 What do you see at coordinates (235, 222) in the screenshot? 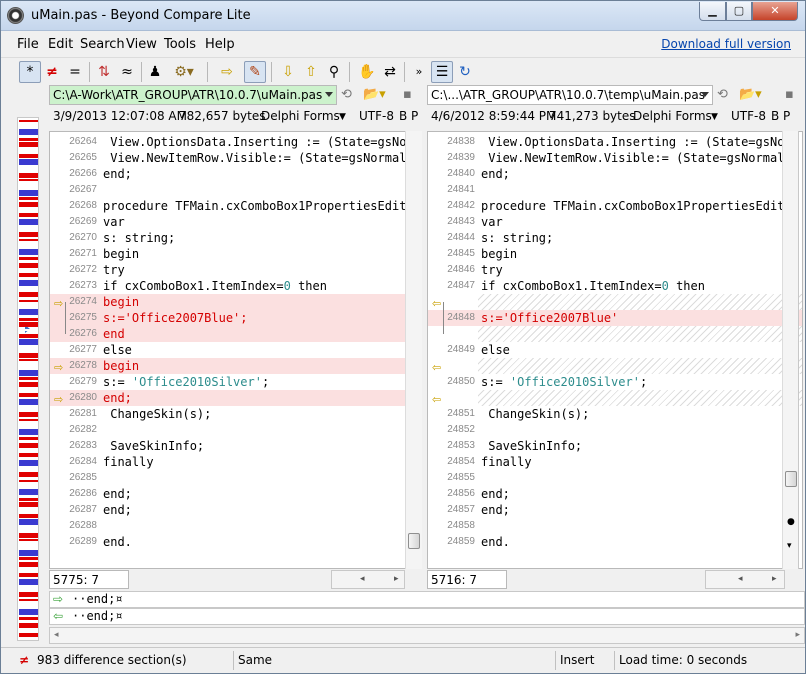
I see `code-line: 26269 var` at bounding box center [235, 222].